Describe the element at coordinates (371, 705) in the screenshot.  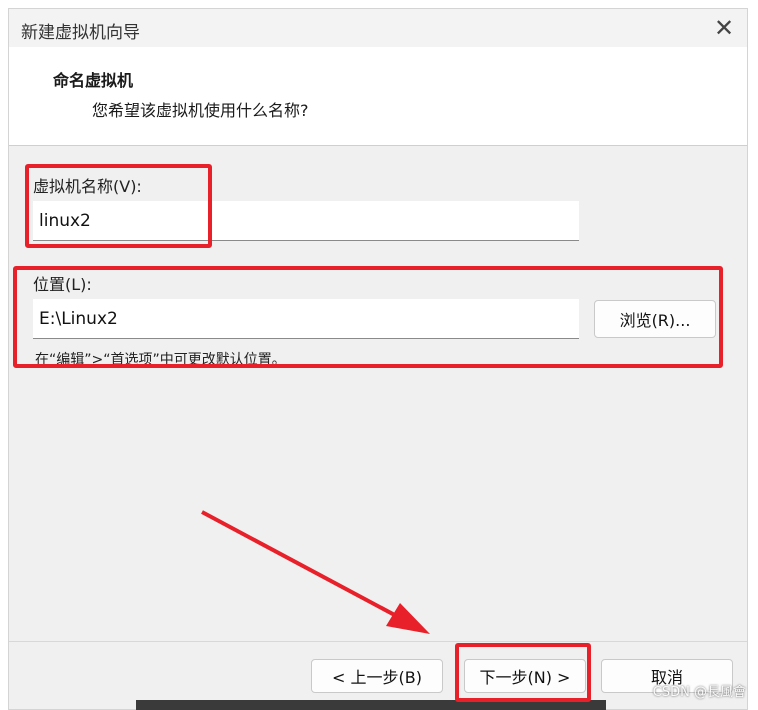
I see `background-window-strip` at that location.